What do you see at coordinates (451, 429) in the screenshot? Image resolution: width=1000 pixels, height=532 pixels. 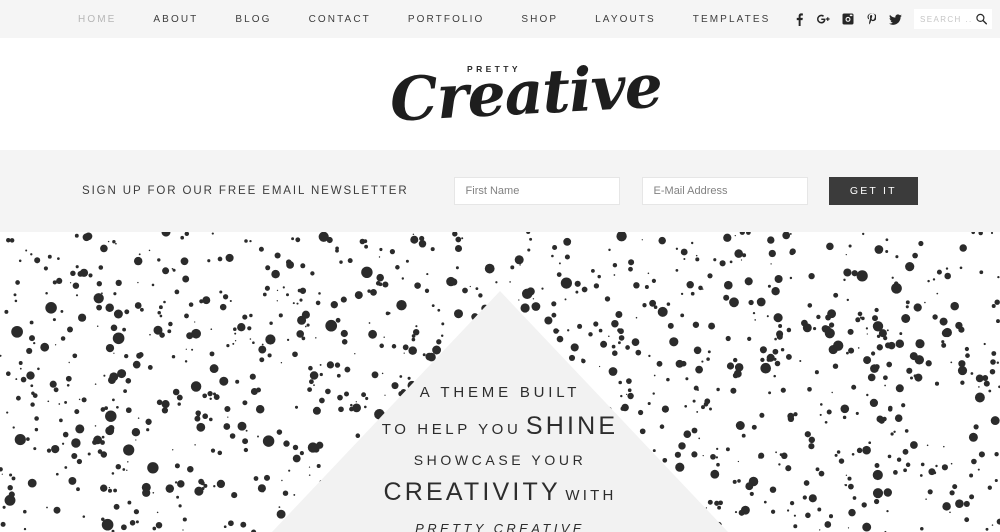 I see `hero-line-2-small: TO HELP YOU` at bounding box center [451, 429].